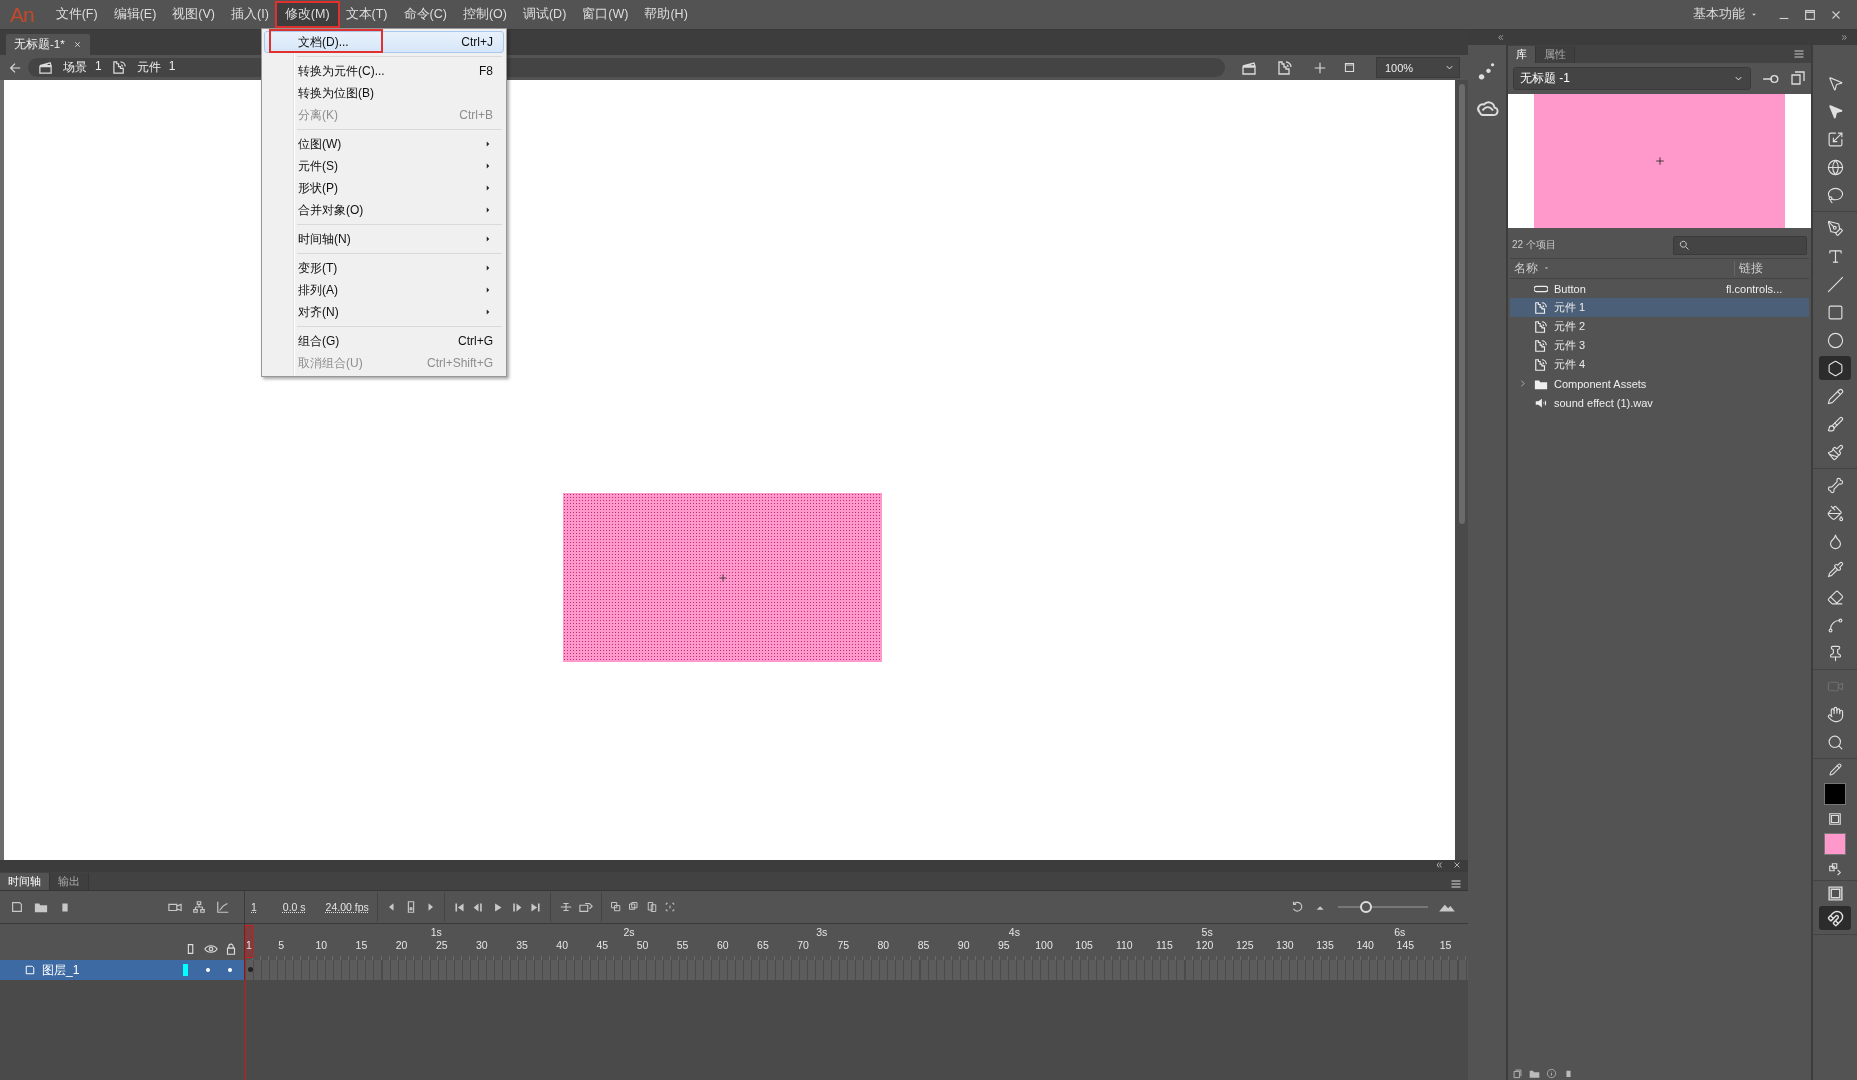 Image resolution: width=1857 pixels, height=1080 pixels. I want to click on layer-icon, so click(30, 970).